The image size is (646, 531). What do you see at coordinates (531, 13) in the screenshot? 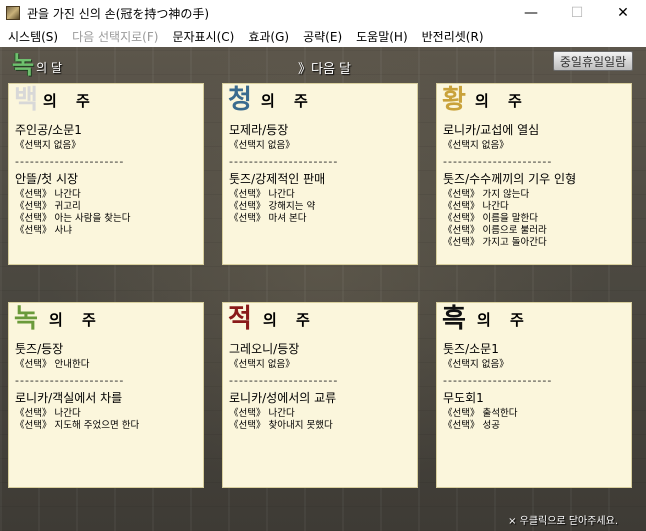
I see `minimize-button: —` at bounding box center [531, 13].